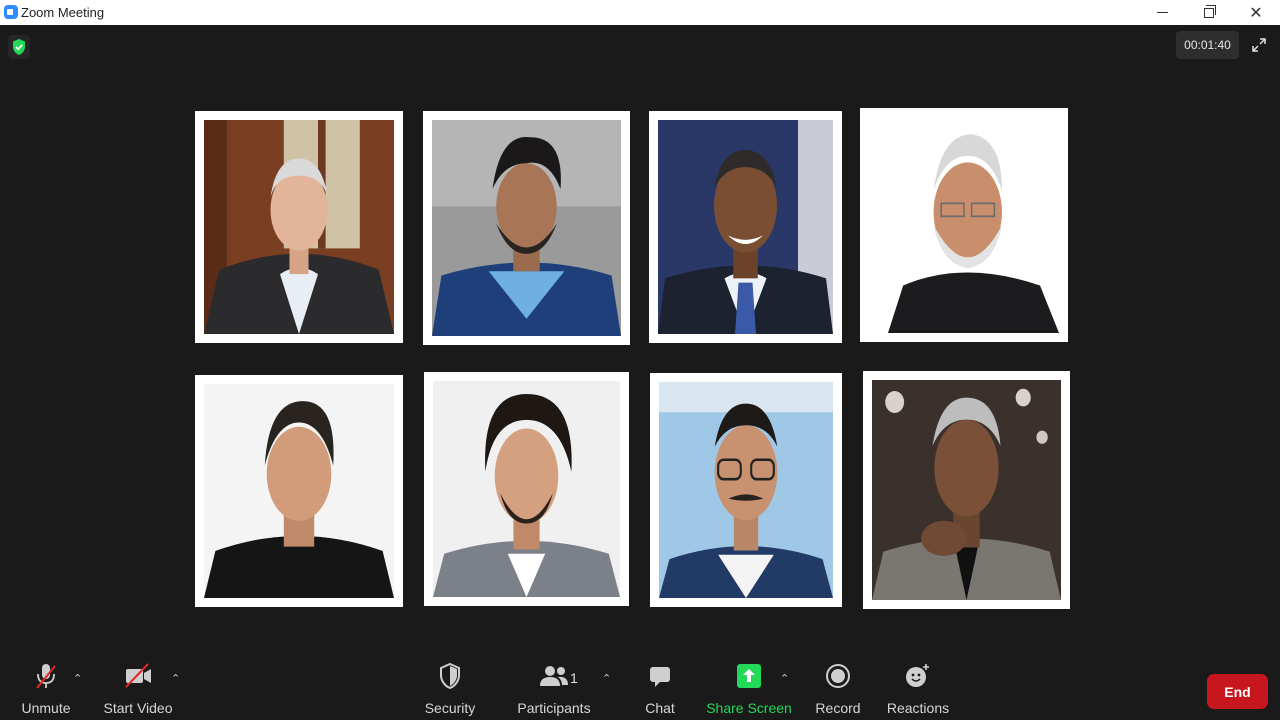 The width and height of the screenshot is (1280, 720). Describe the element at coordinates (660, 708) in the screenshot. I see `chat-label: Chat` at that location.